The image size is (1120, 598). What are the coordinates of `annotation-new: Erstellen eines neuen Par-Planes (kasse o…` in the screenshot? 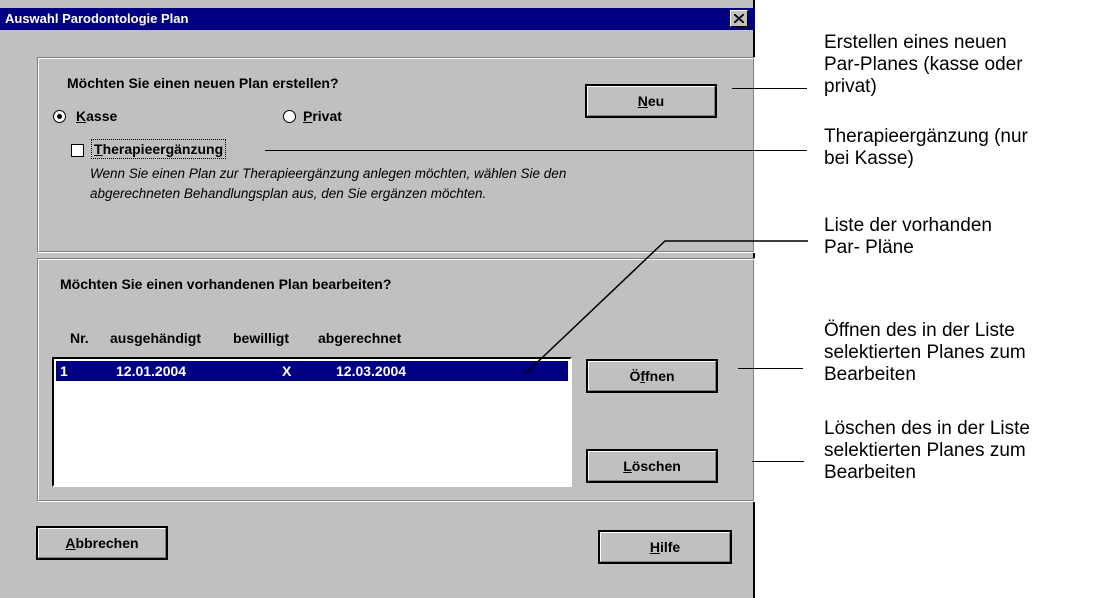 It's located at (923, 64).